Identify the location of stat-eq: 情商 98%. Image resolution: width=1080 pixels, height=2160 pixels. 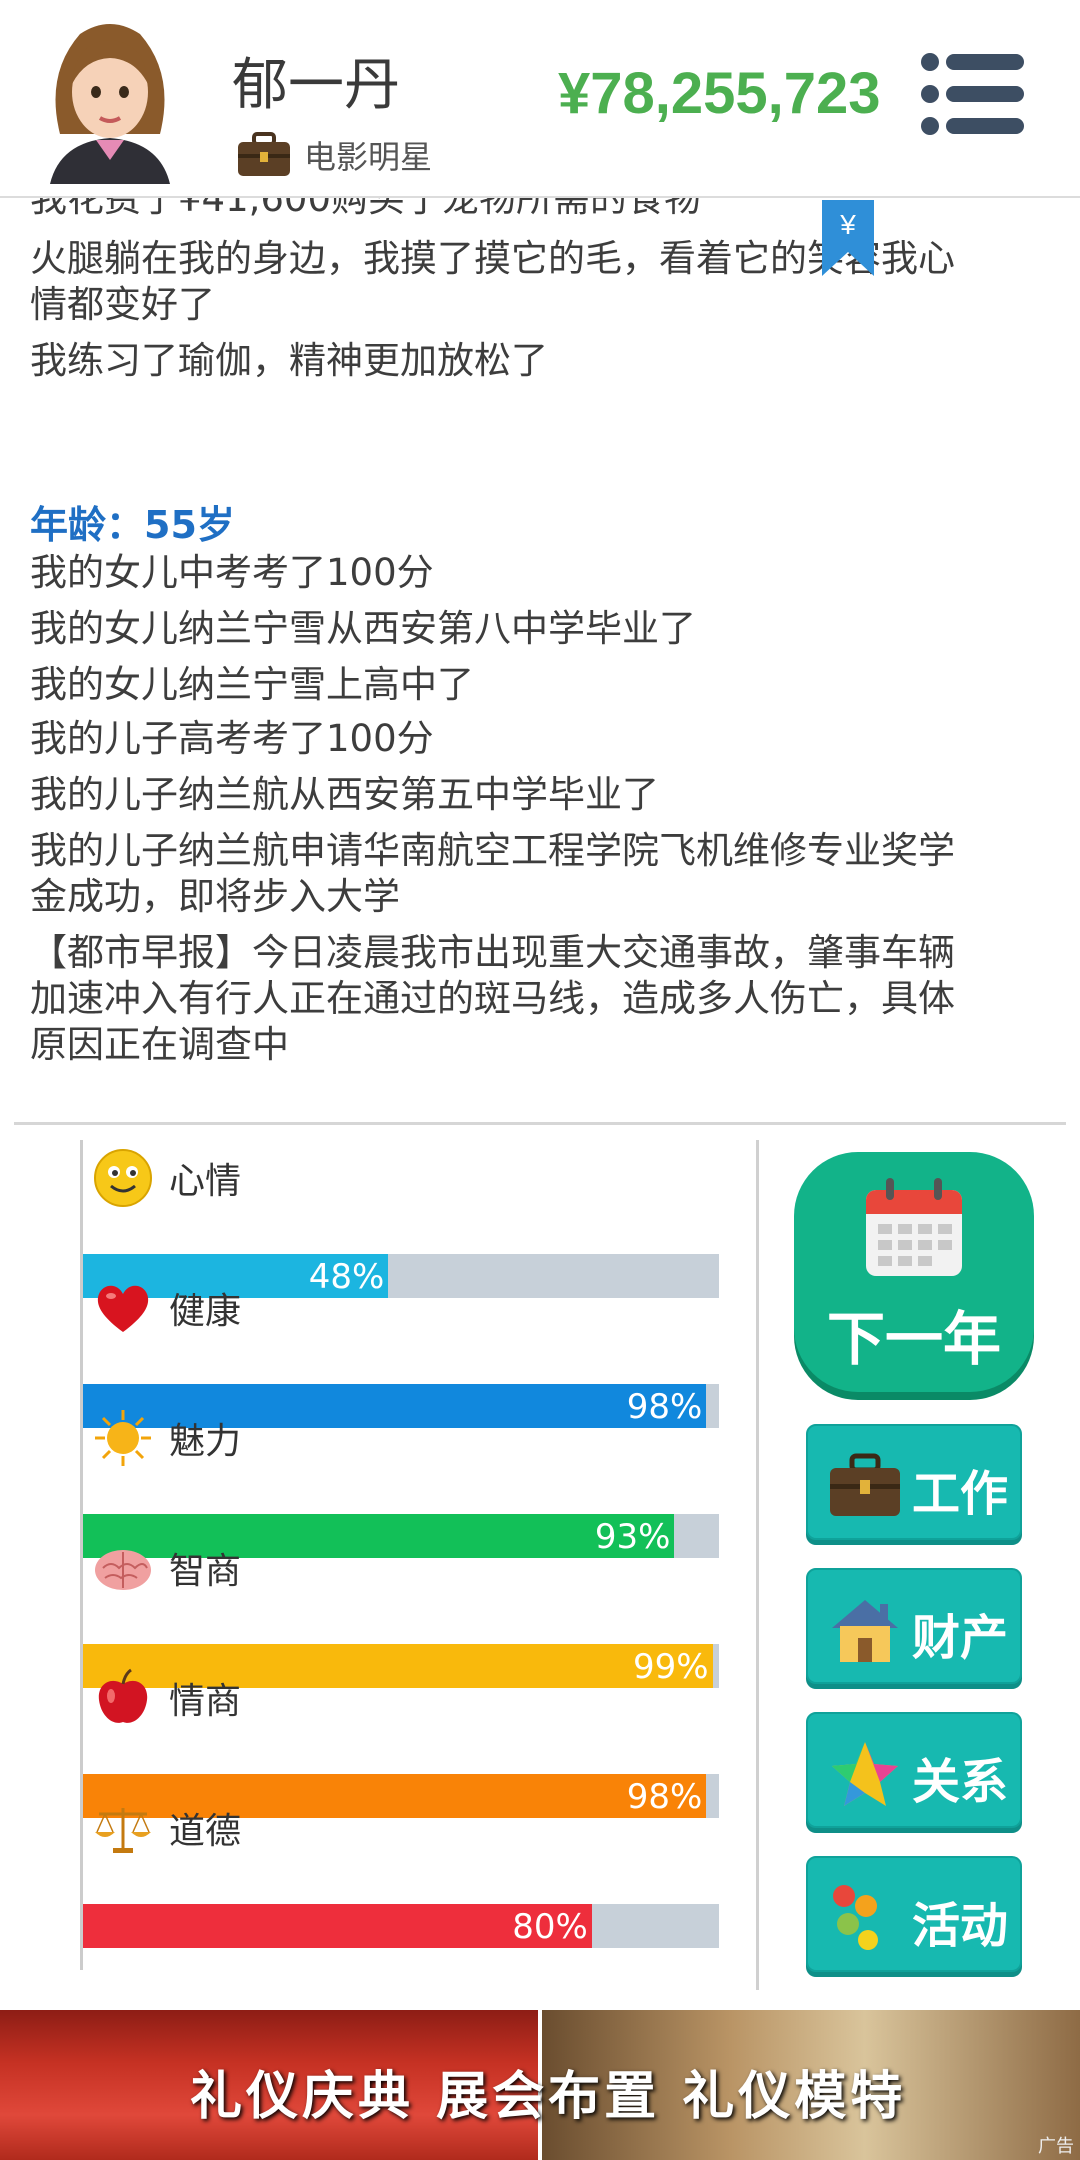
(403, 1739).